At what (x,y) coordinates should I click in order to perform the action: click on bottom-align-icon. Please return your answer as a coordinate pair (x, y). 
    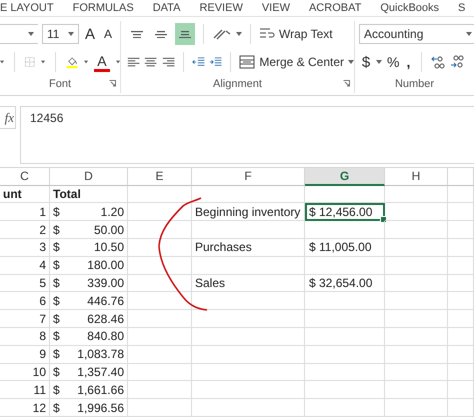
    Looking at the image, I should click on (185, 34).